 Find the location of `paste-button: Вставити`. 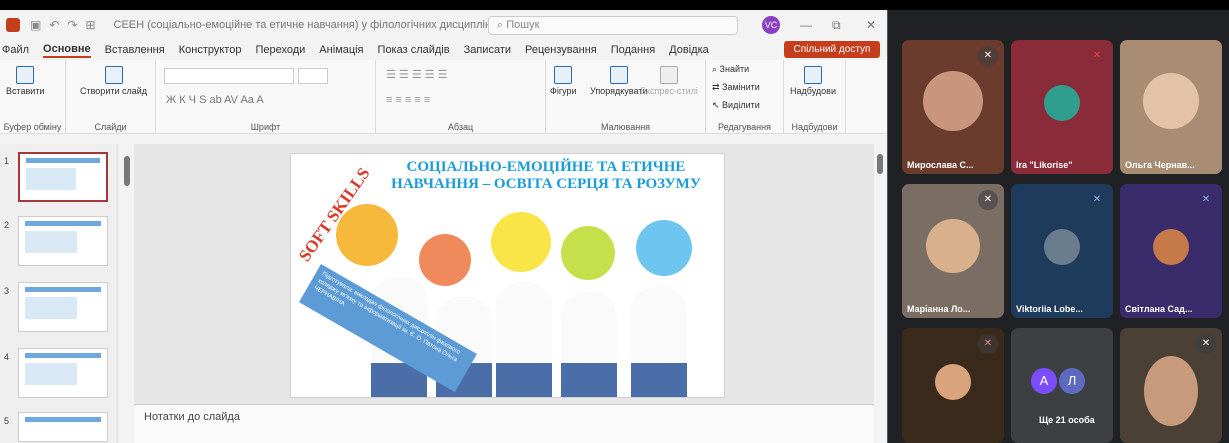

paste-button: Вставити is located at coordinates (25, 81).